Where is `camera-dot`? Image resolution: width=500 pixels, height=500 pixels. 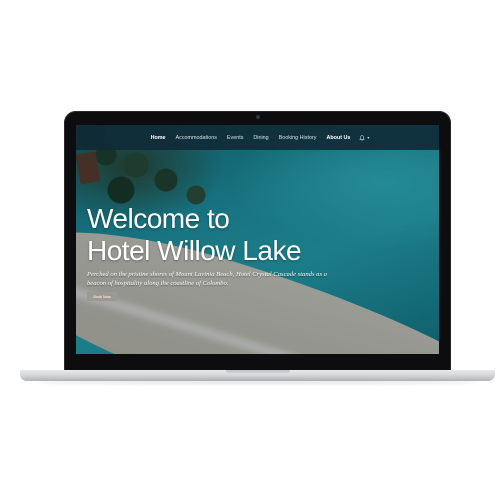 camera-dot is located at coordinates (257, 117).